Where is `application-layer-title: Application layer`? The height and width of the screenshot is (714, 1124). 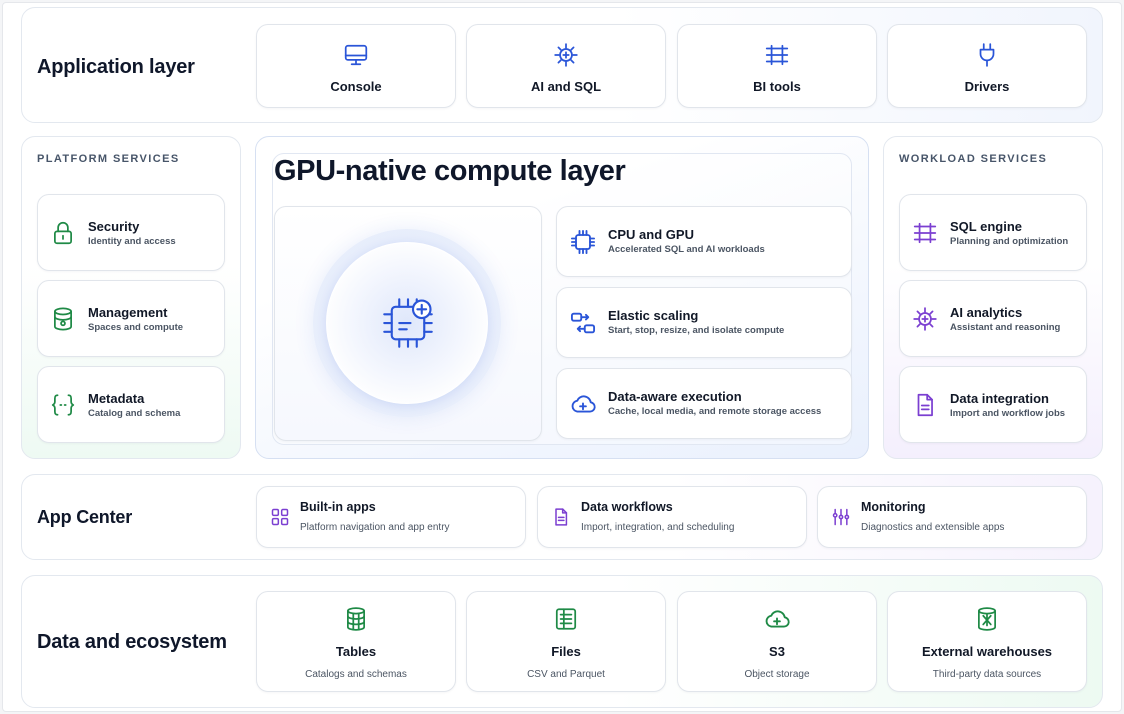 application-layer-title: Application layer is located at coordinates (116, 67).